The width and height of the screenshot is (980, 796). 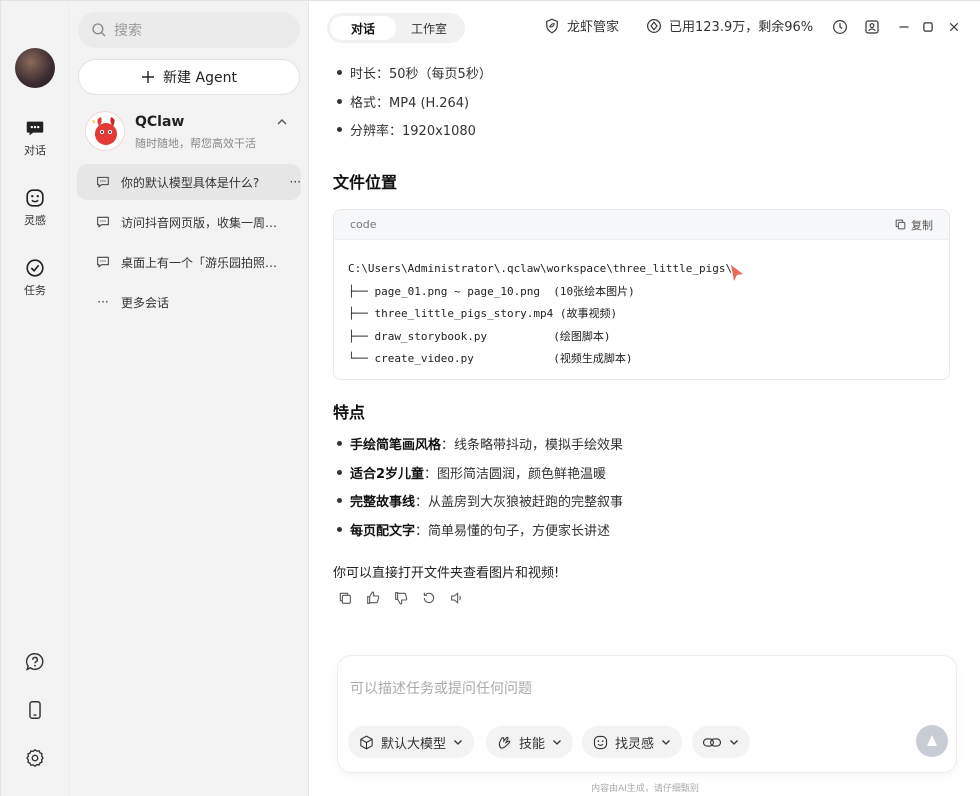 What do you see at coordinates (35, 662) in the screenshot?
I see `help-icon` at bounding box center [35, 662].